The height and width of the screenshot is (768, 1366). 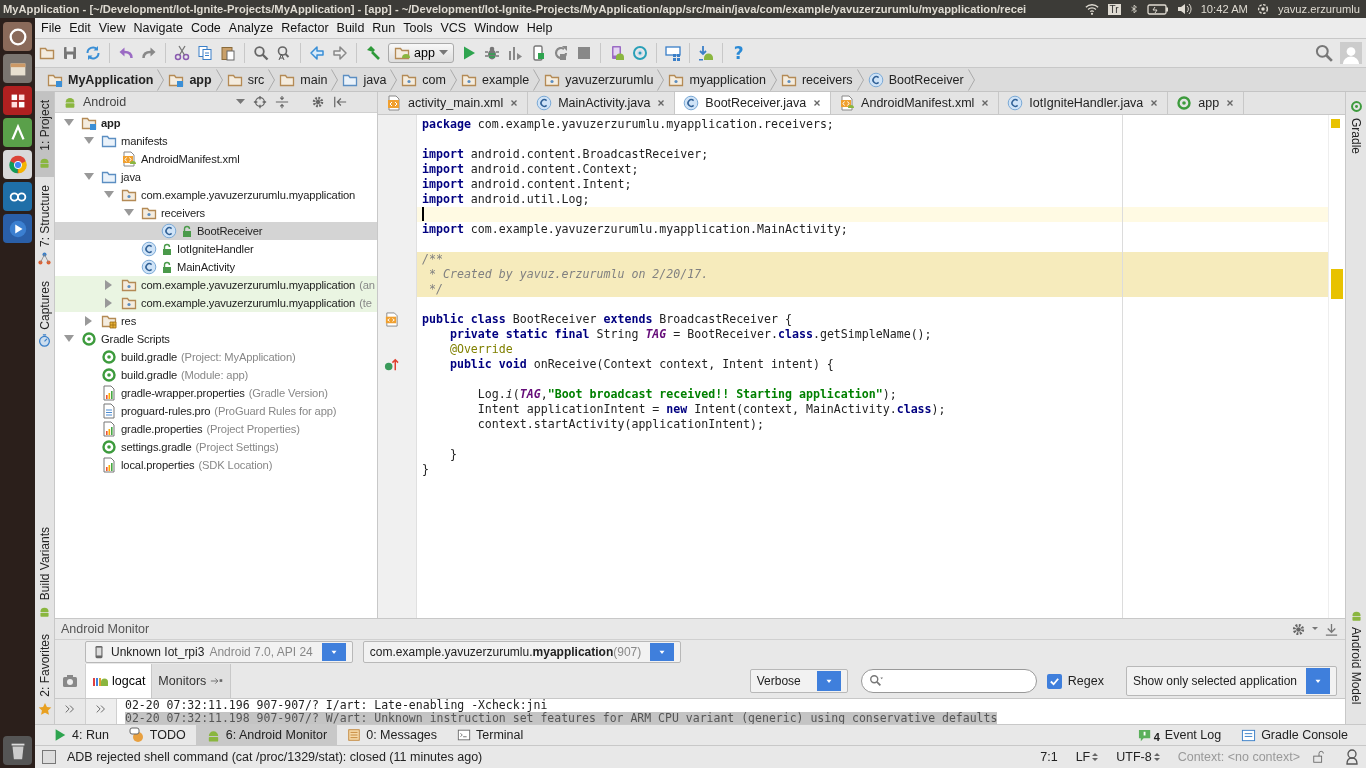 I want to click on trash-icon, so click(x=17, y=750).